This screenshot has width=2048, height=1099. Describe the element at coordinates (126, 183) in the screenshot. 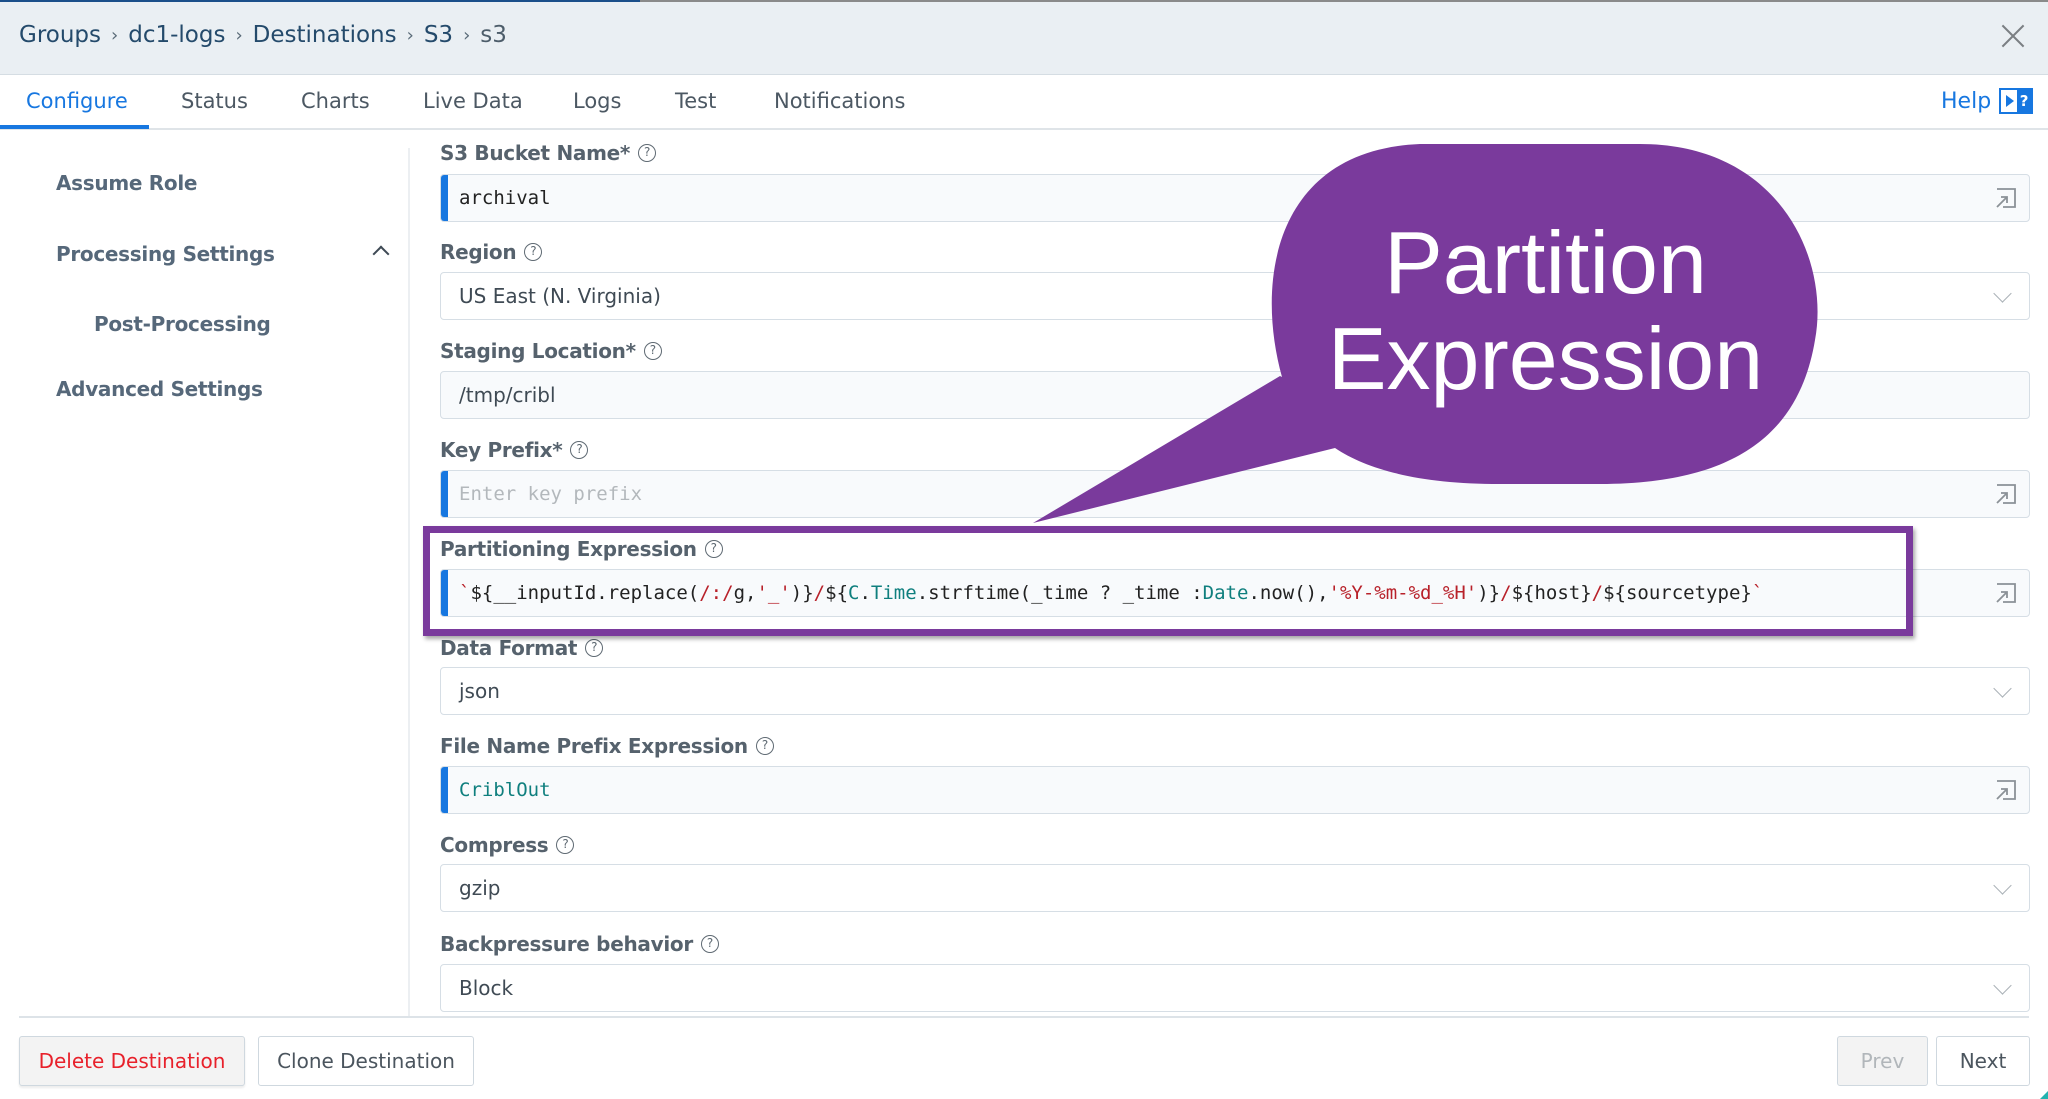

I see `sidebar-item-assume-role: Assume Role` at that location.